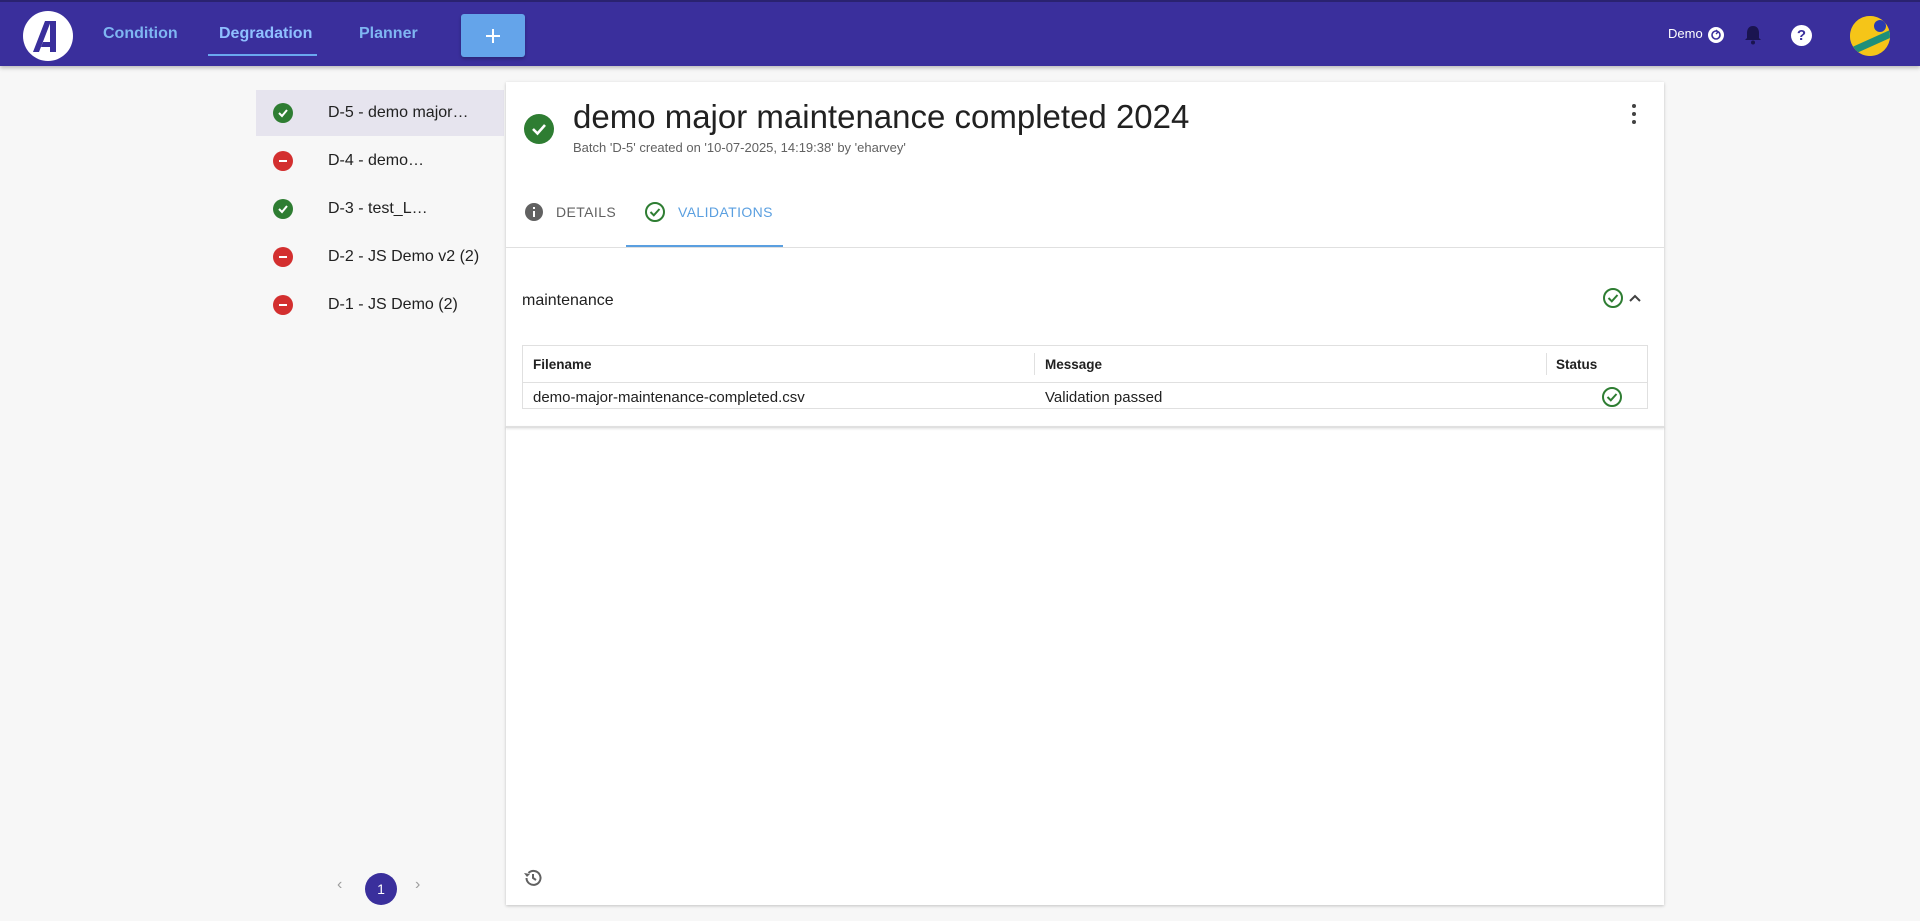 Image resolution: width=1920 pixels, height=921 pixels. I want to click on batch-list-item: D-1 - JS Demo (2), so click(380, 305).